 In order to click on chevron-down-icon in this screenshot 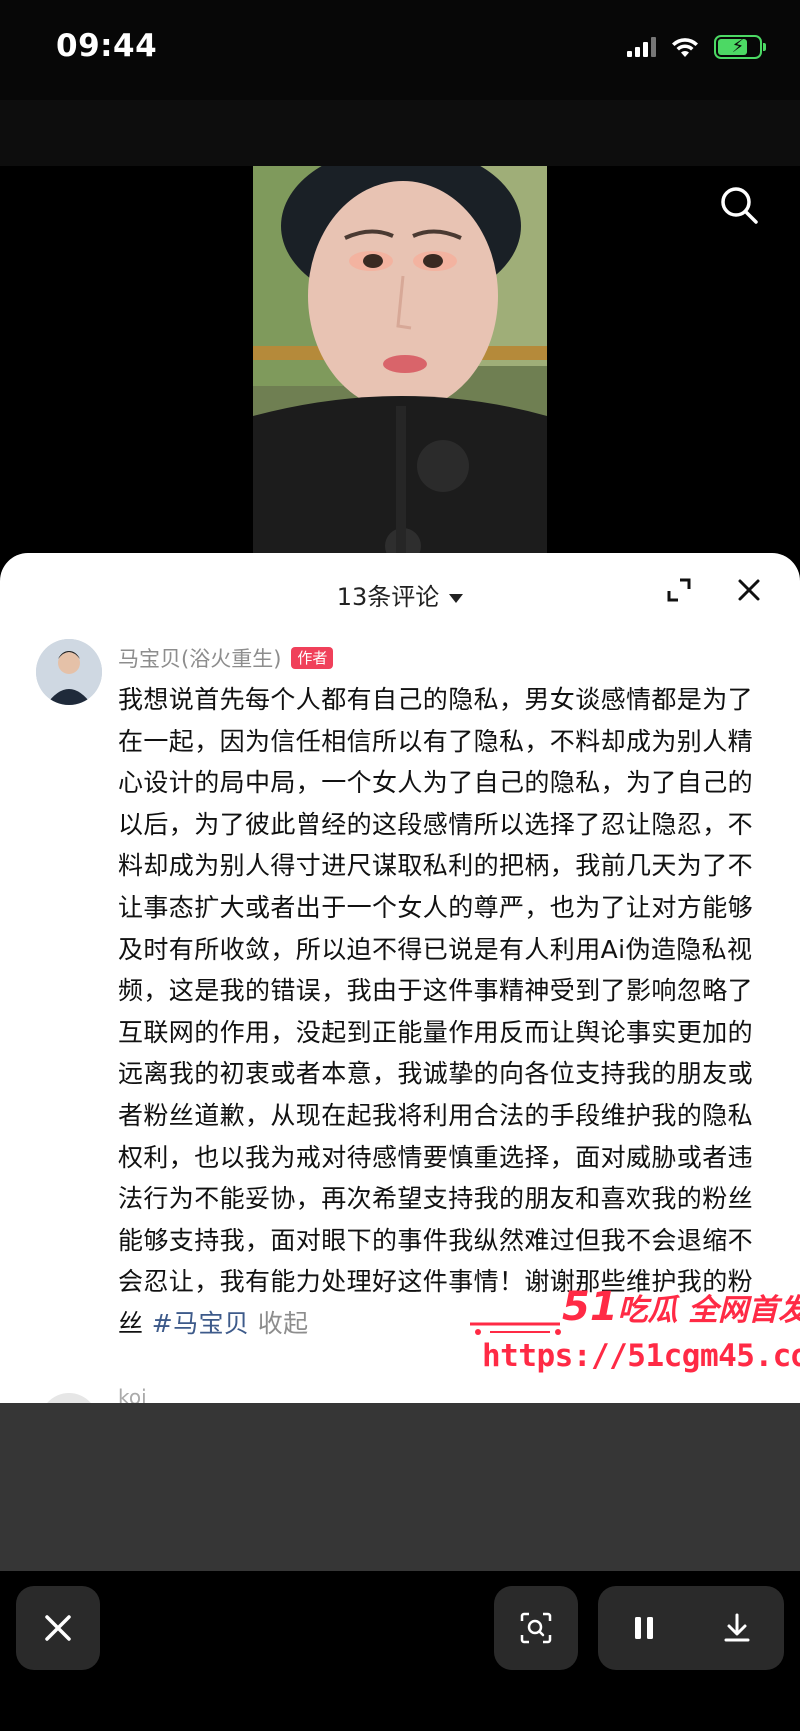, I will do `click(456, 598)`.